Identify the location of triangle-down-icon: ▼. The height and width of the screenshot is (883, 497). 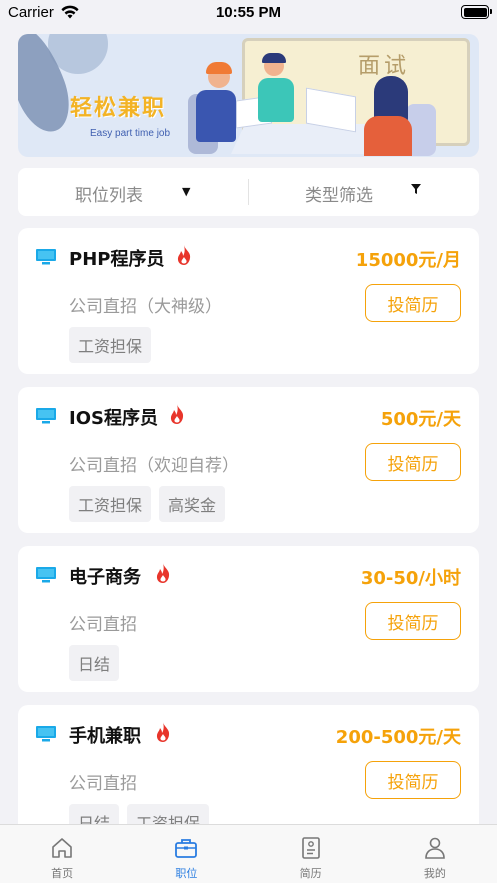
(186, 191).